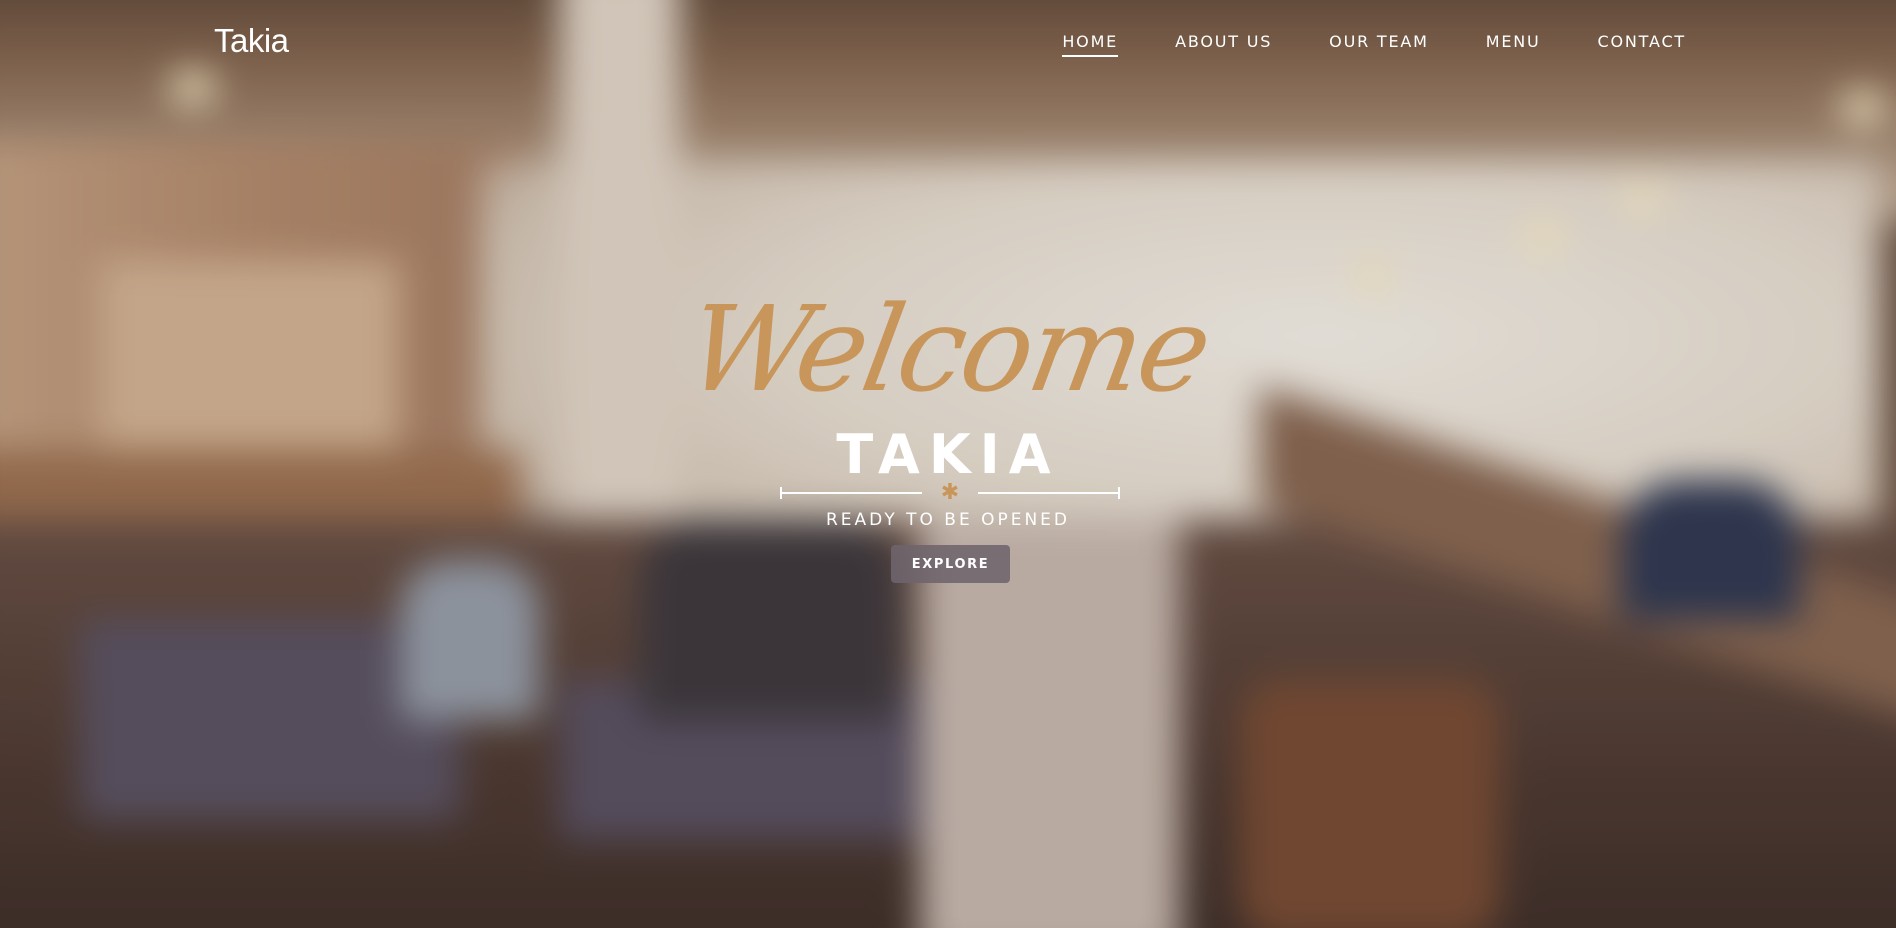 This screenshot has width=1896, height=928. What do you see at coordinates (1223, 44) in the screenshot?
I see `nav-item-about-us: ABOUT US` at bounding box center [1223, 44].